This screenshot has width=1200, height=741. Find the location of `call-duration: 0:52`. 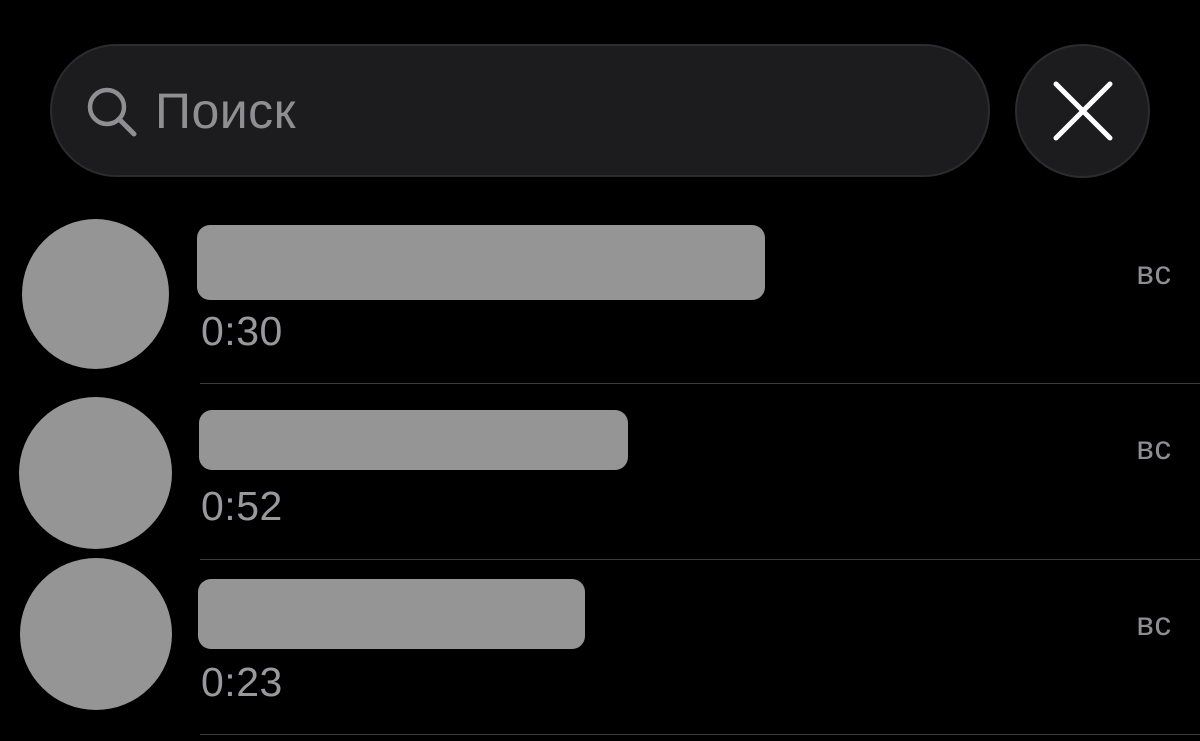

call-duration: 0:52 is located at coordinates (242, 506).